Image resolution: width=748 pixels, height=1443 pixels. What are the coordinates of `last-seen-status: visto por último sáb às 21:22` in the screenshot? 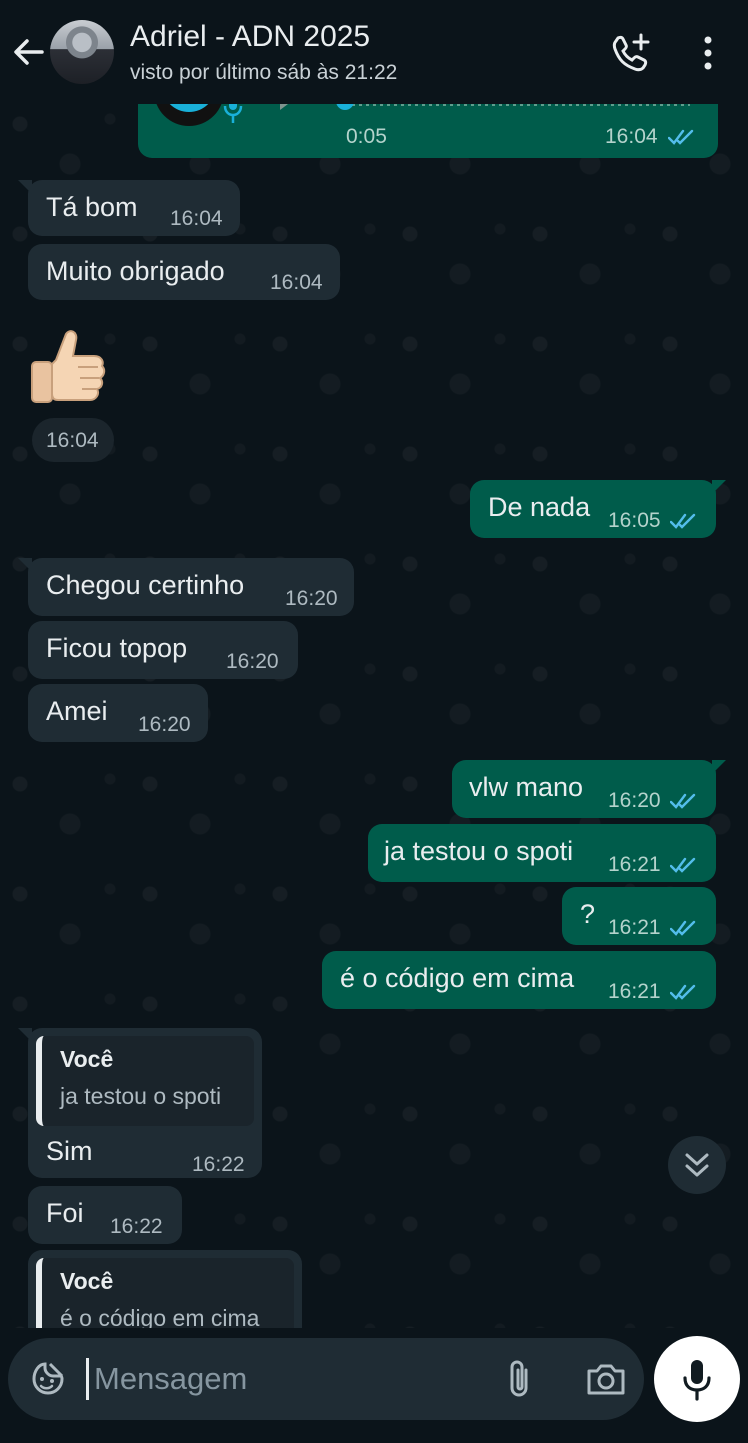 It's located at (264, 72).